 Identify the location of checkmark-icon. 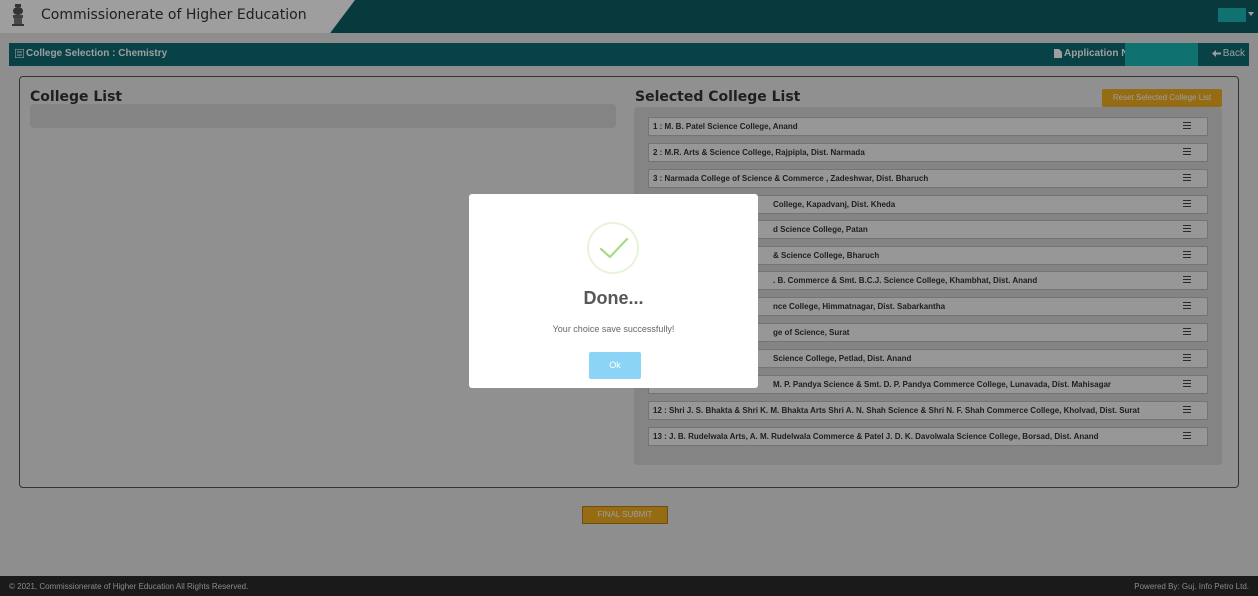
(614, 248).